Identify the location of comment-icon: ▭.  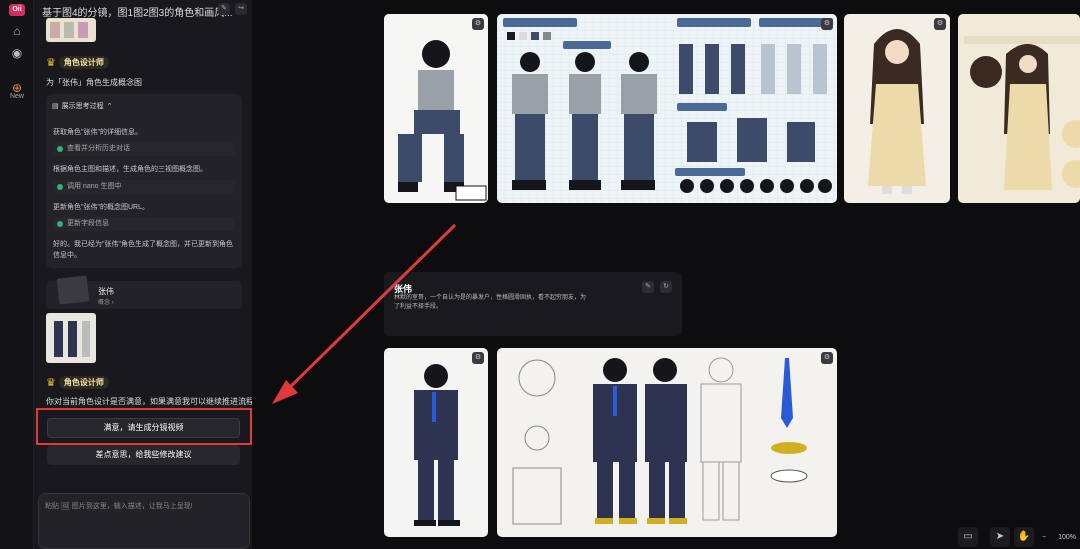
(968, 537).